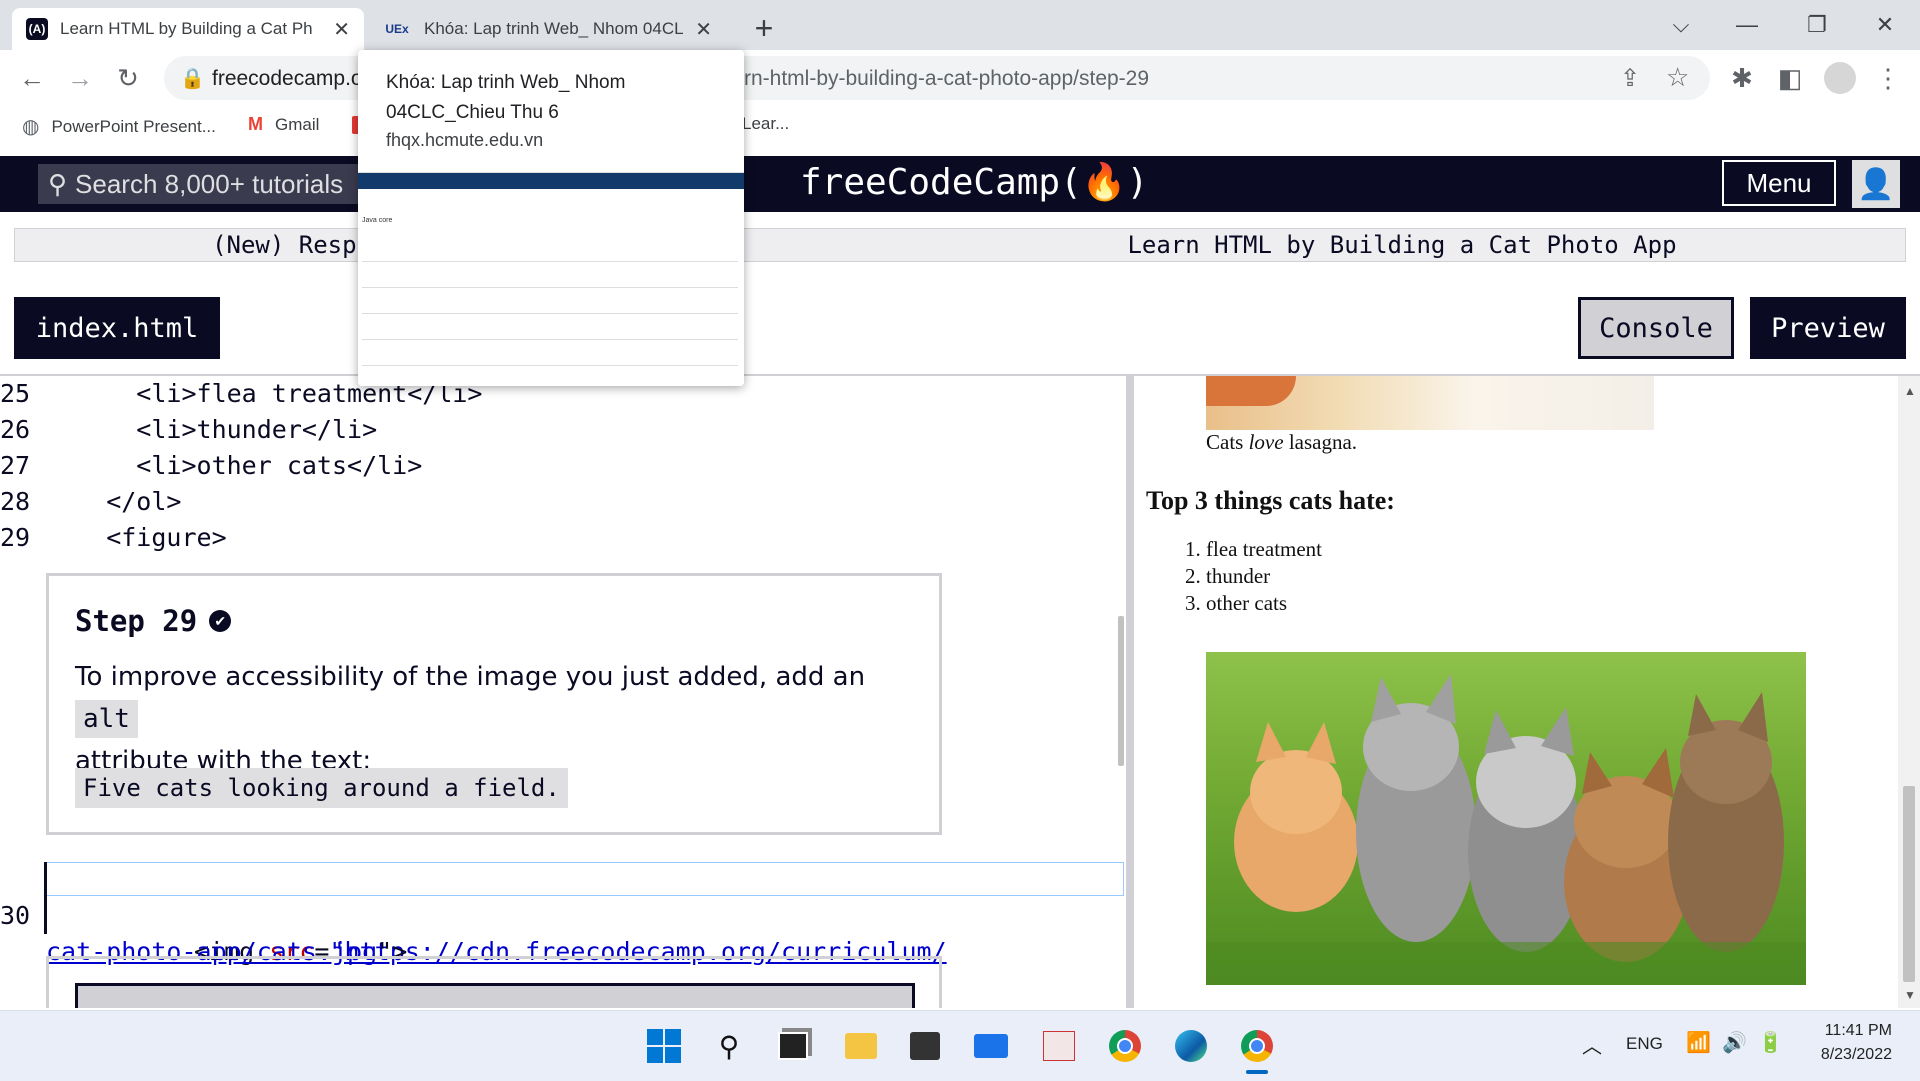 The height and width of the screenshot is (1081, 1920). What do you see at coordinates (547, 29) in the screenshot?
I see `tab-lms-course: UEx Khóa: Lap trinh Web_ Nhom 04CL ✕` at bounding box center [547, 29].